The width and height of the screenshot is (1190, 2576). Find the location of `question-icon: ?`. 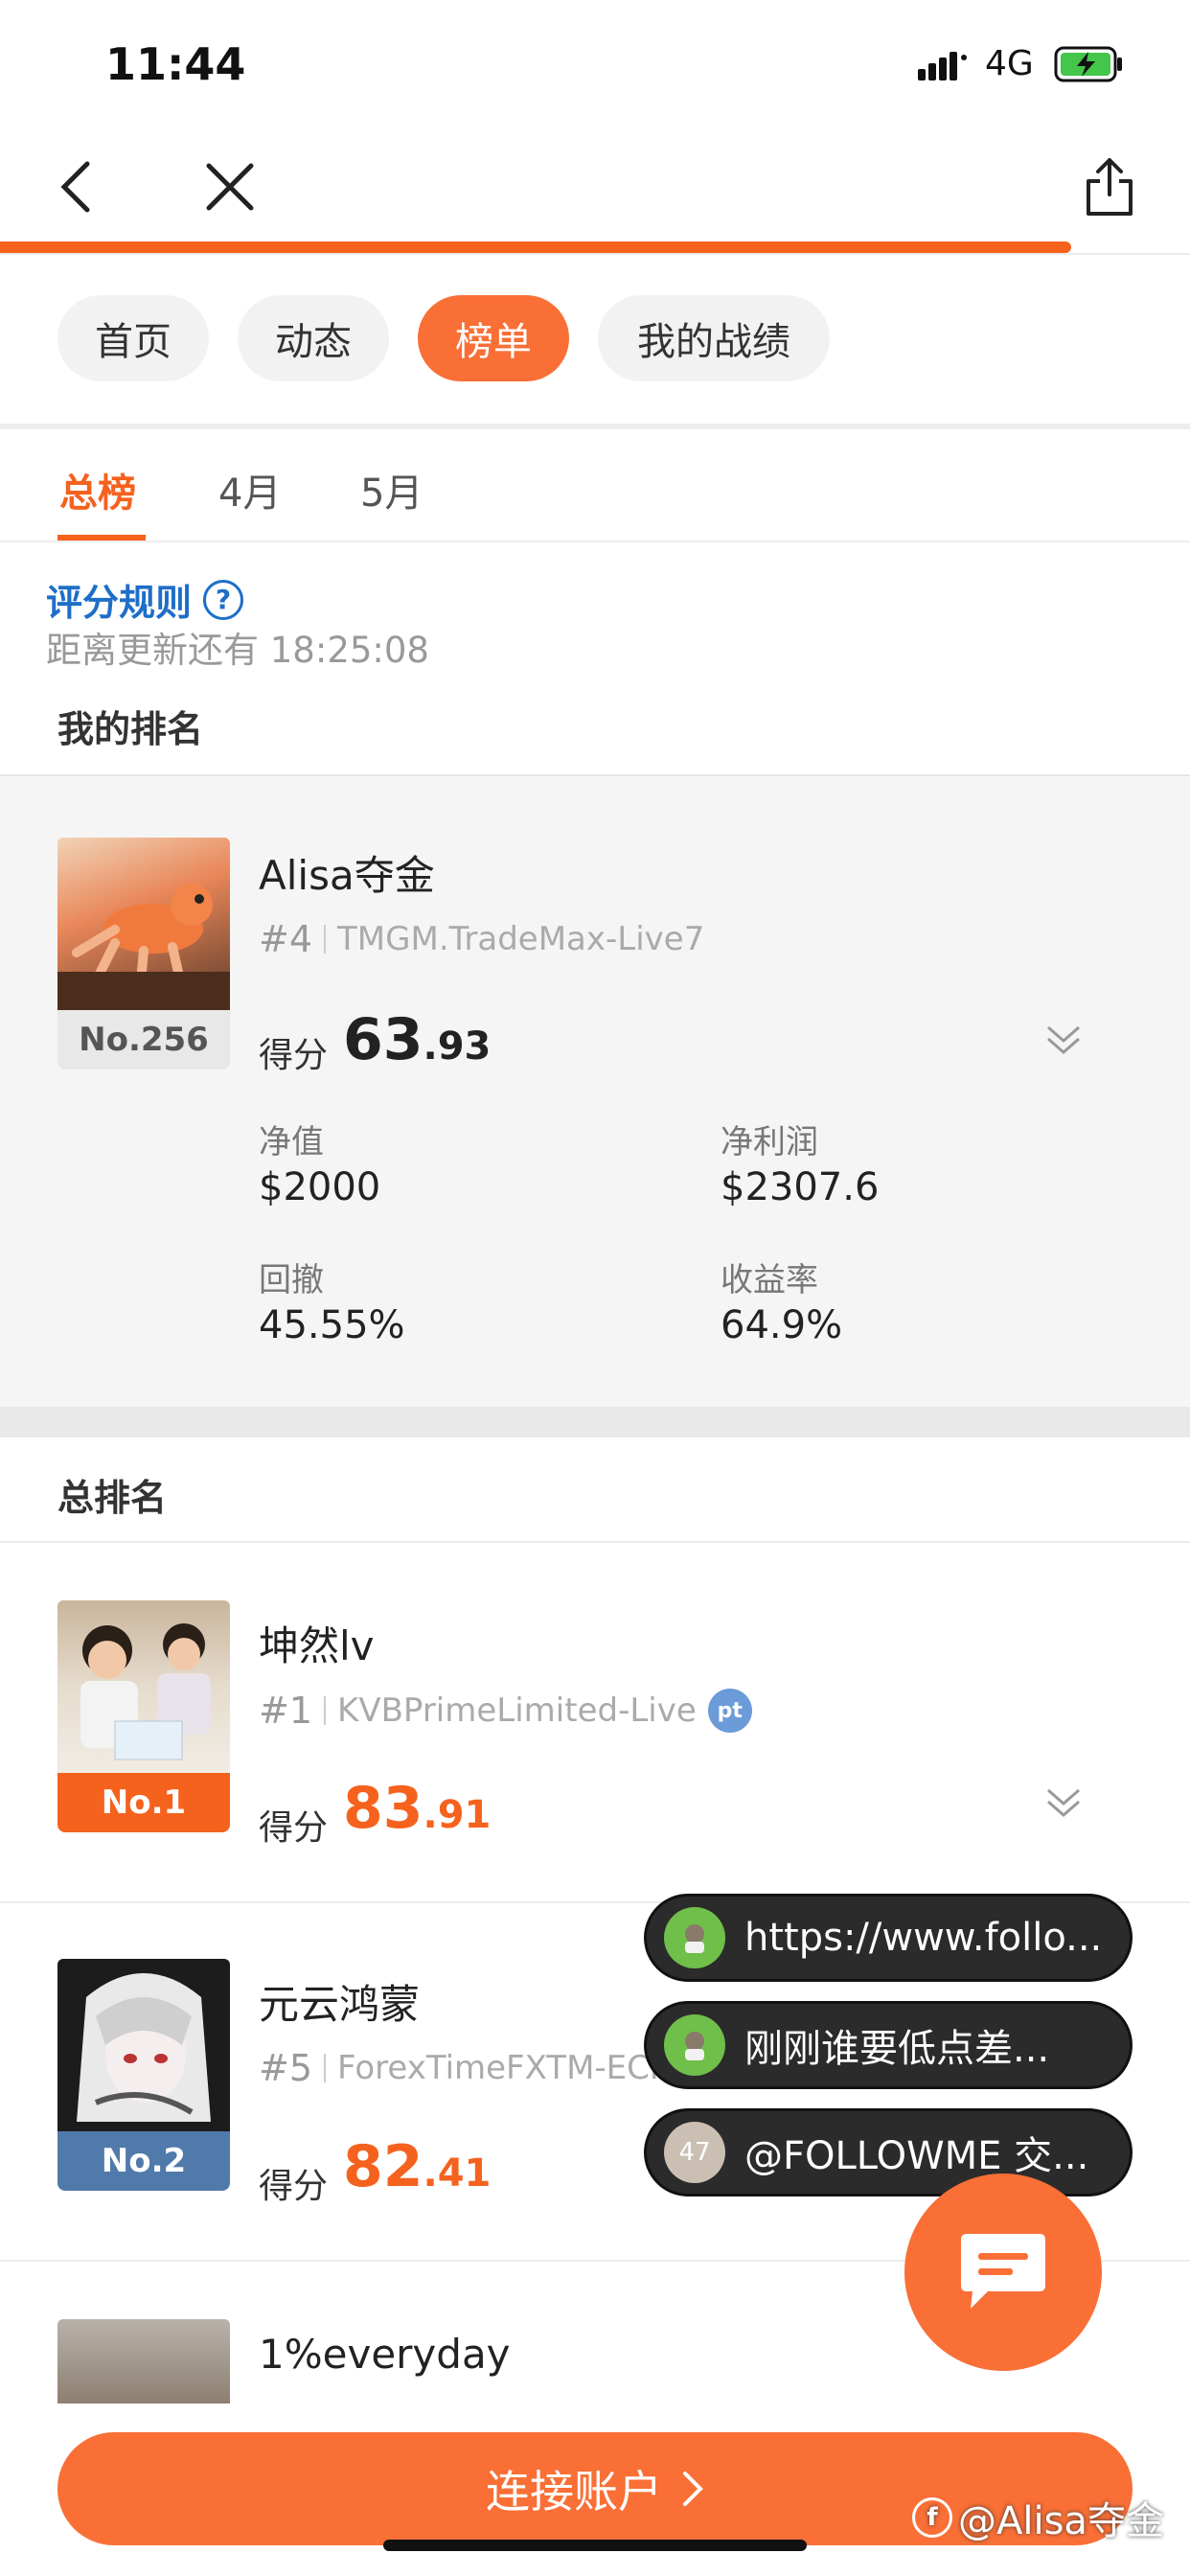

question-icon: ? is located at coordinates (224, 599).